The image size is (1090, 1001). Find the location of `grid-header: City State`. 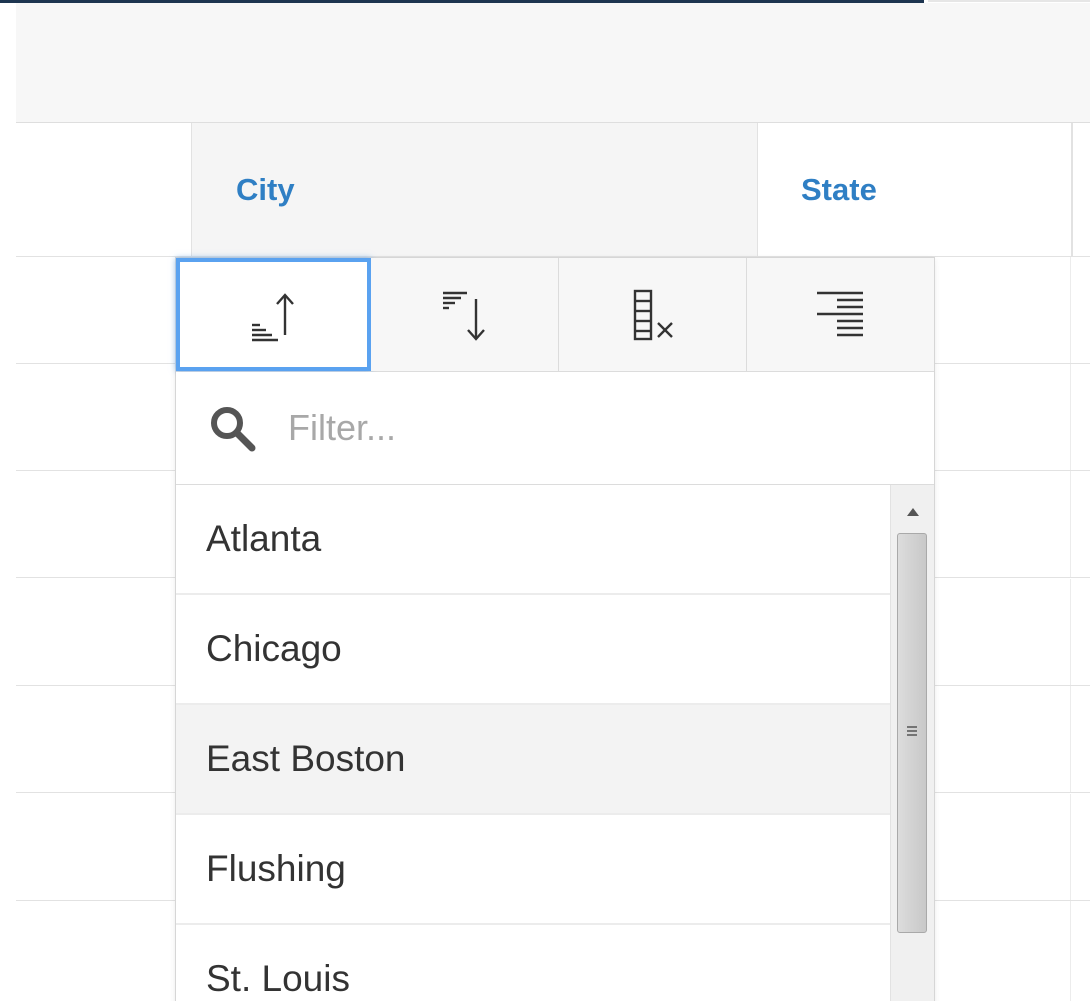

grid-header: City State is located at coordinates (553, 190).